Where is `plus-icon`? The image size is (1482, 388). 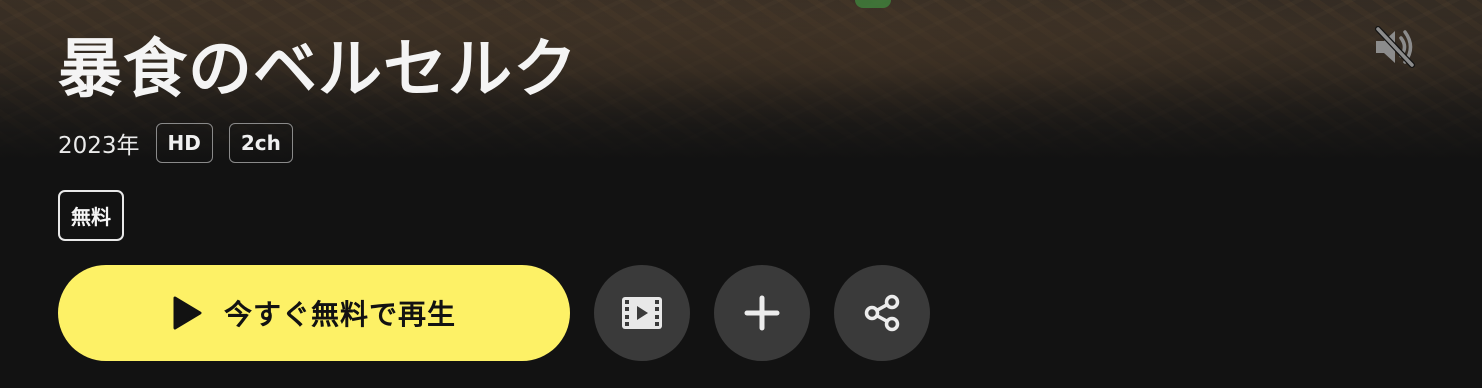 plus-icon is located at coordinates (762, 313).